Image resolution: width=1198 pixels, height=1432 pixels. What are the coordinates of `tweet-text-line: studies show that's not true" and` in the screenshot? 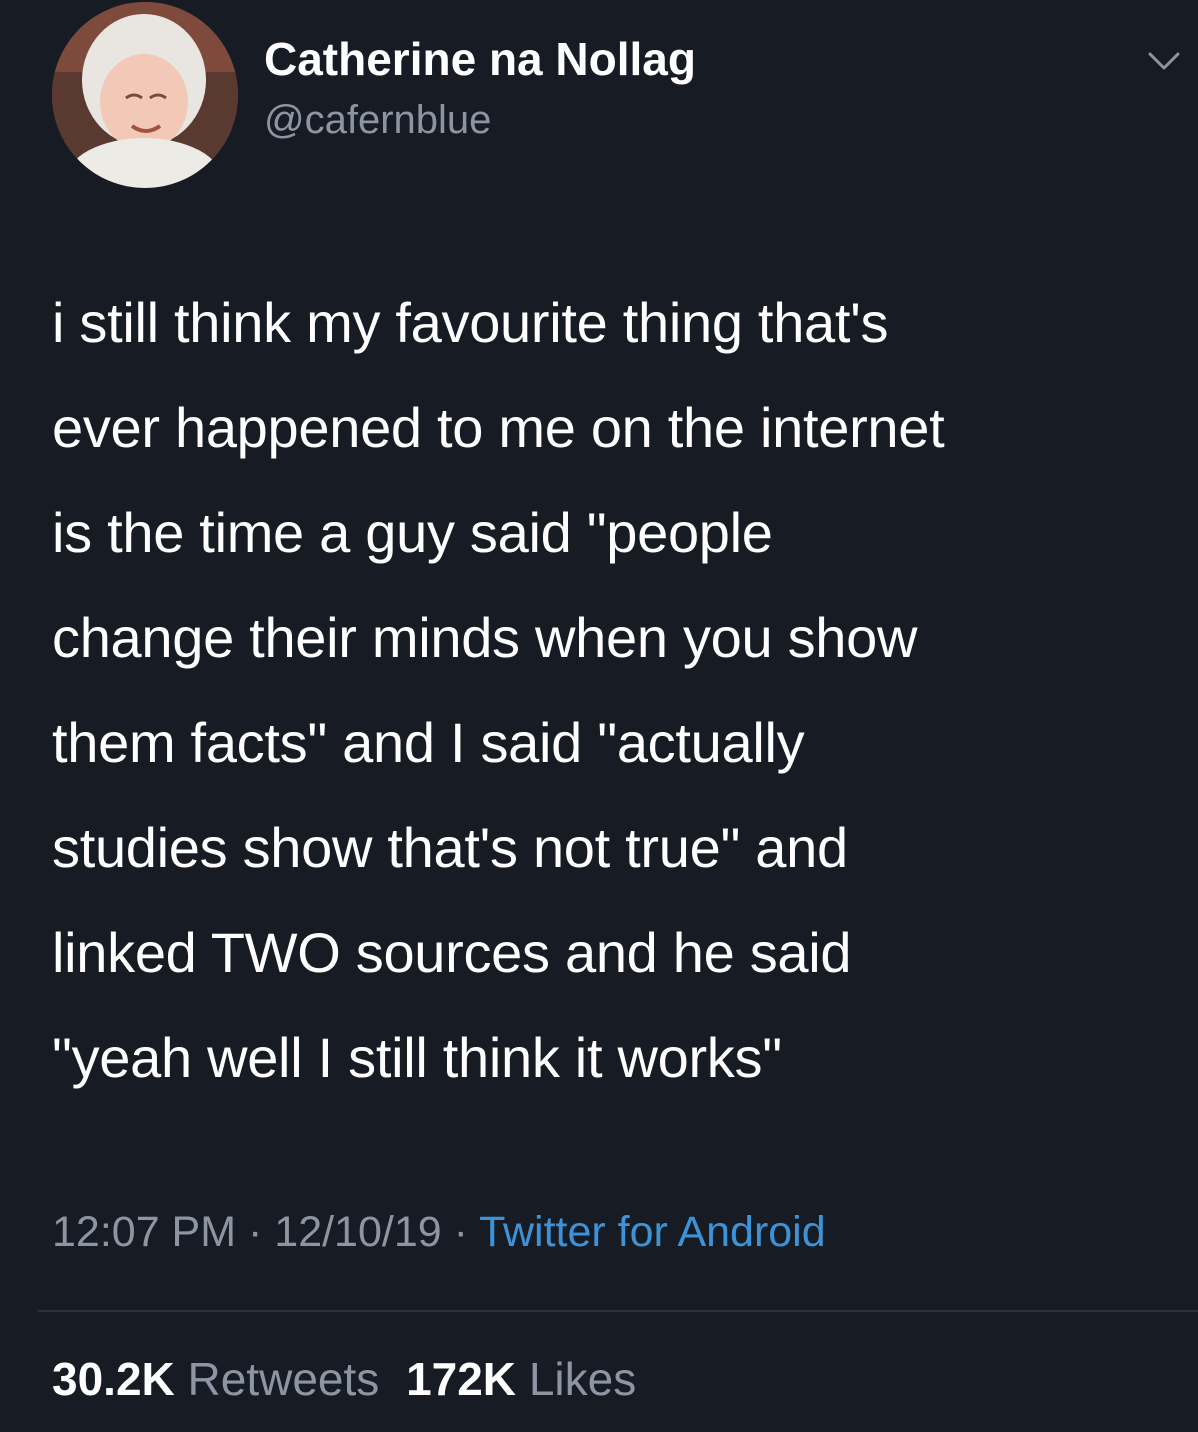 It's located at (450, 847).